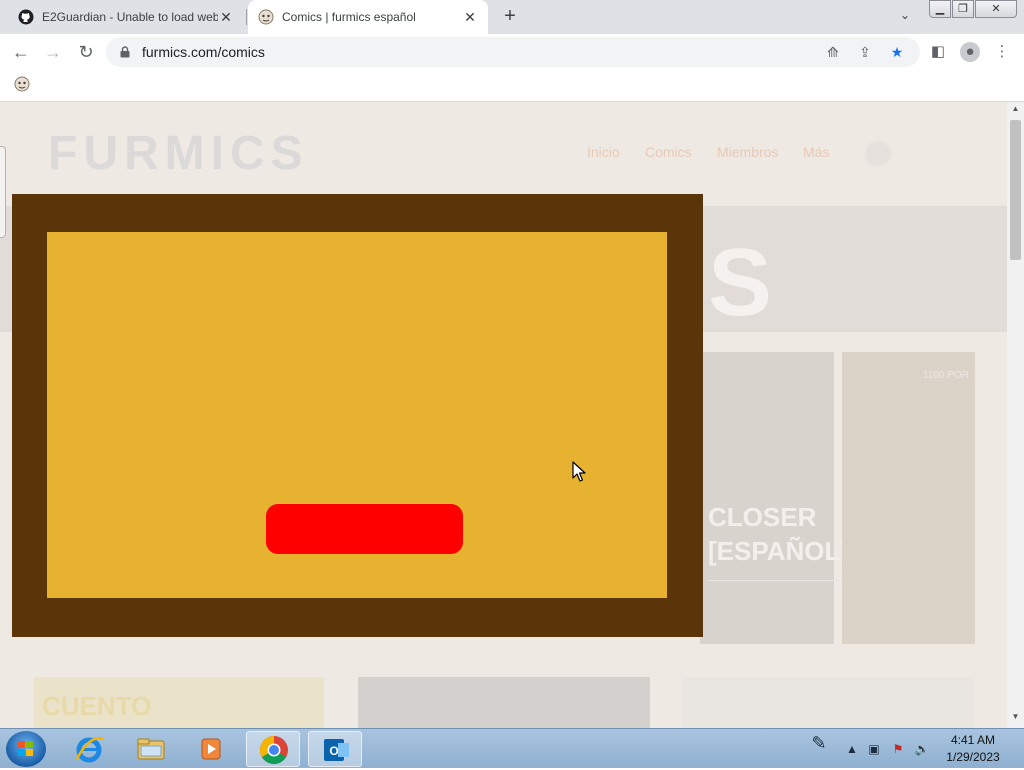  I want to click on browser-toolbar: ← → ↻ furmics.com/comics ⟰ ⇪ ★ ◧ ● ⋮, so click(512, 52).